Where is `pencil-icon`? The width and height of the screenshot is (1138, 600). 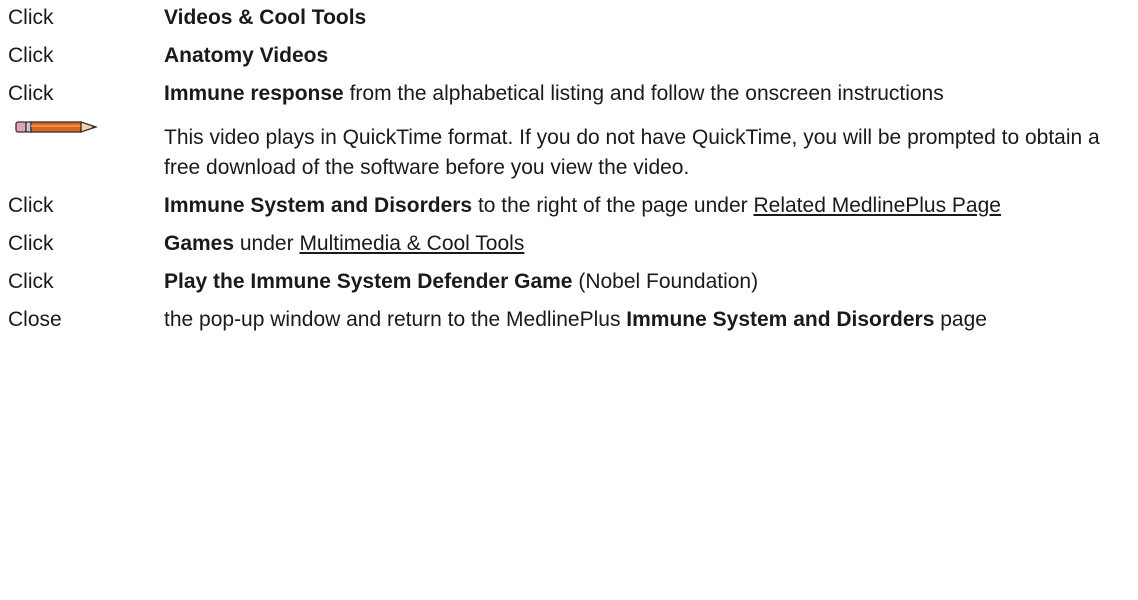 pencil-icon is located at coordinates (59, 127).